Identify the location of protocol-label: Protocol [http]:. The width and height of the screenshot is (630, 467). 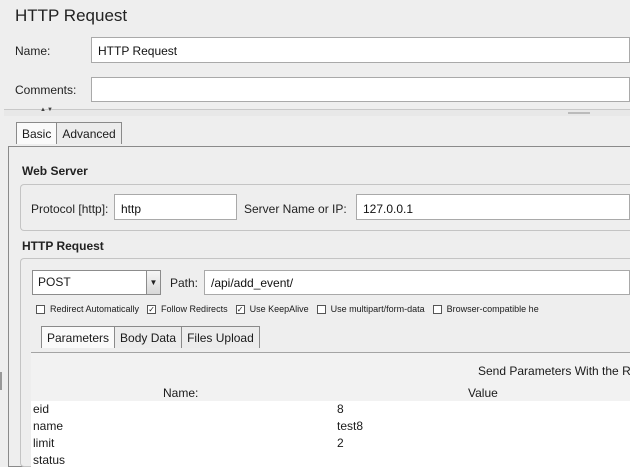
(70, 209).